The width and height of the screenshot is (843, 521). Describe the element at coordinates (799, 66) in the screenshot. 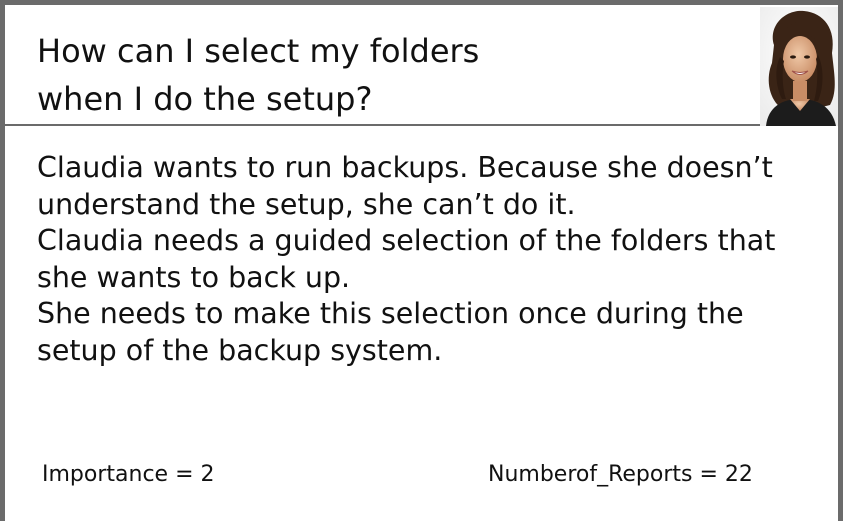

I see `persona-photo` at that location.